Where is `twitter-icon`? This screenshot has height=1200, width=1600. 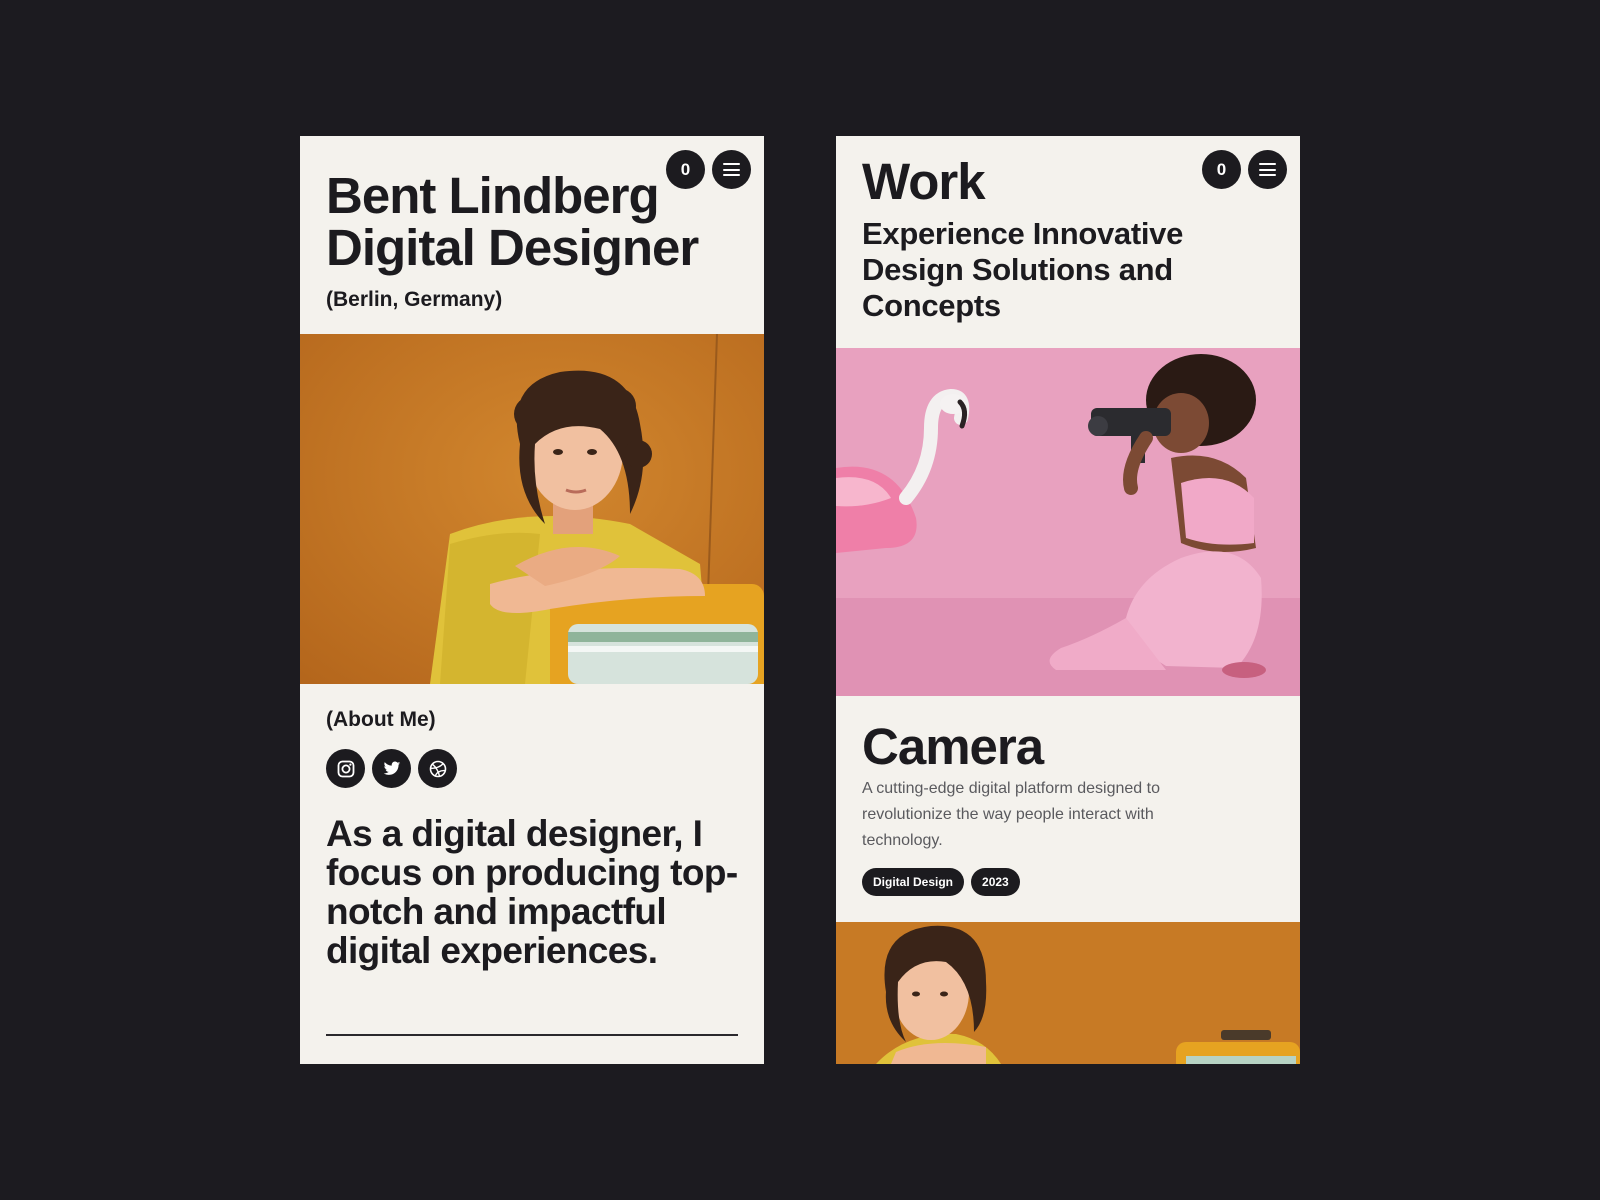 twitter-icon is located at coordinates (391, 768).